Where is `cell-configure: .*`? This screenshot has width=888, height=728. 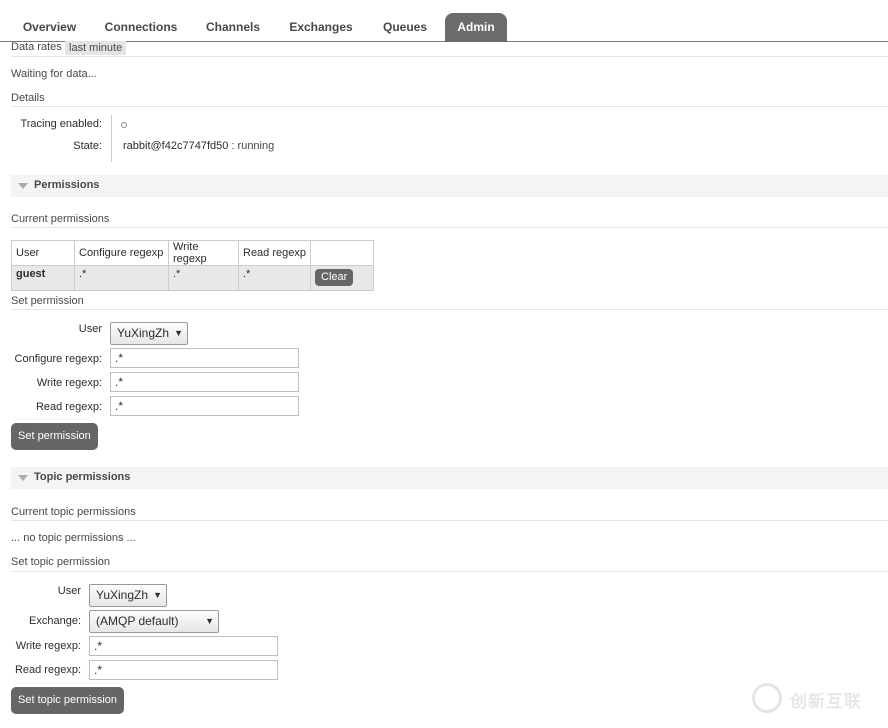 cell-configure: .* is located at coordinates (121, 278).